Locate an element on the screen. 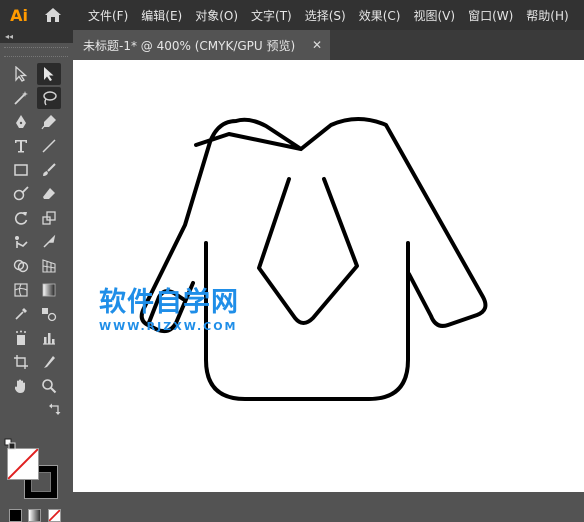 This screenshot has width=584, height=522. symbol-sprayer-tool-icon is located at coordinates (21, 338).